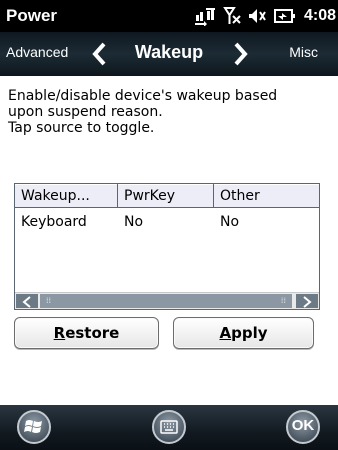 The image size is (338, 450). What do you see at coordinates (284, 16) in the screenshot?
I see `battery-charging-icon` at bounding box center [284, 16].